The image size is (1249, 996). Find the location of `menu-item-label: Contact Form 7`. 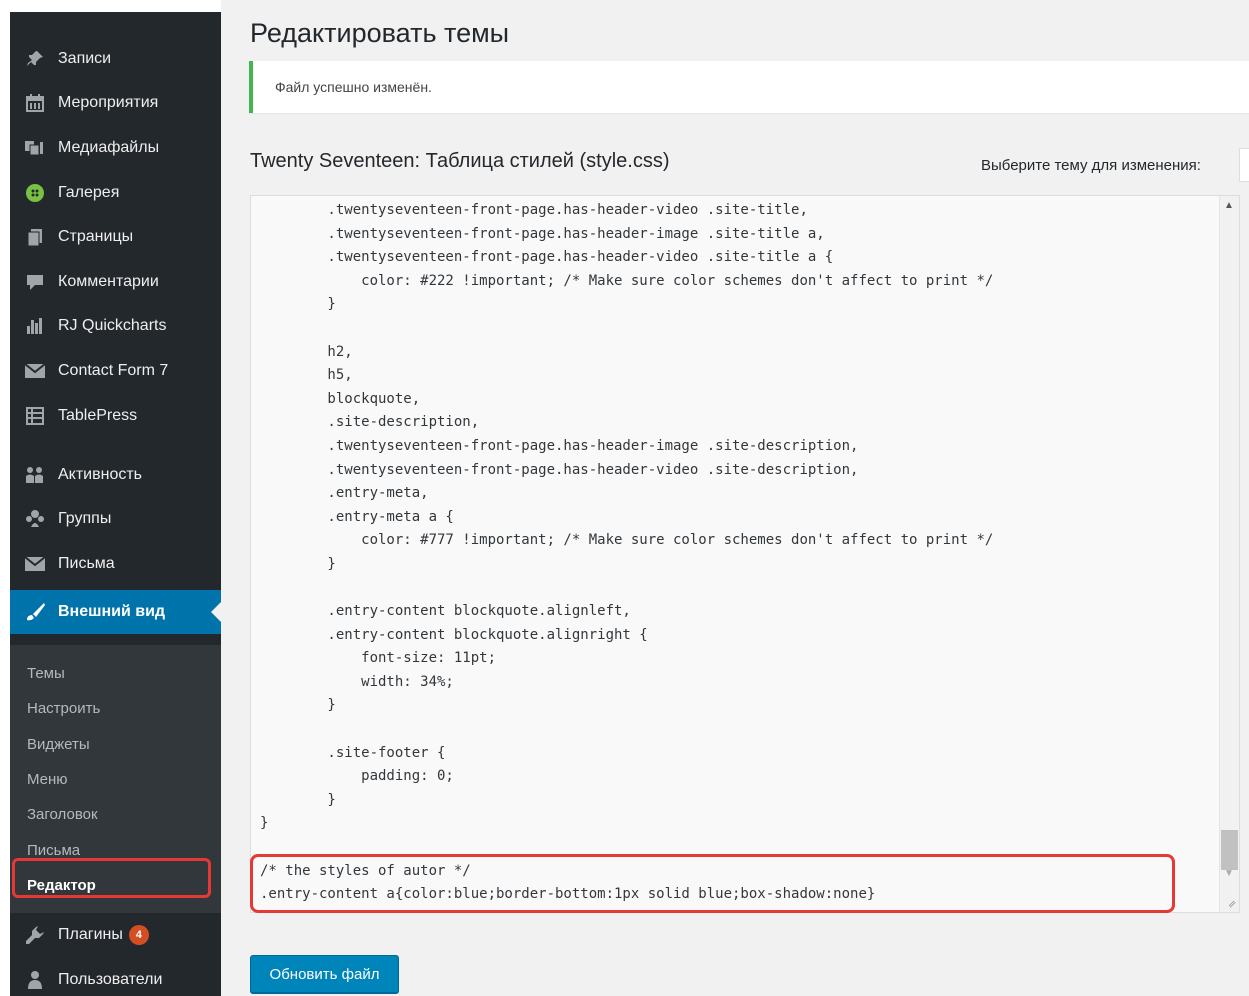

menu-item-label: Contact Form 7 is located at coordinates (113, 370).